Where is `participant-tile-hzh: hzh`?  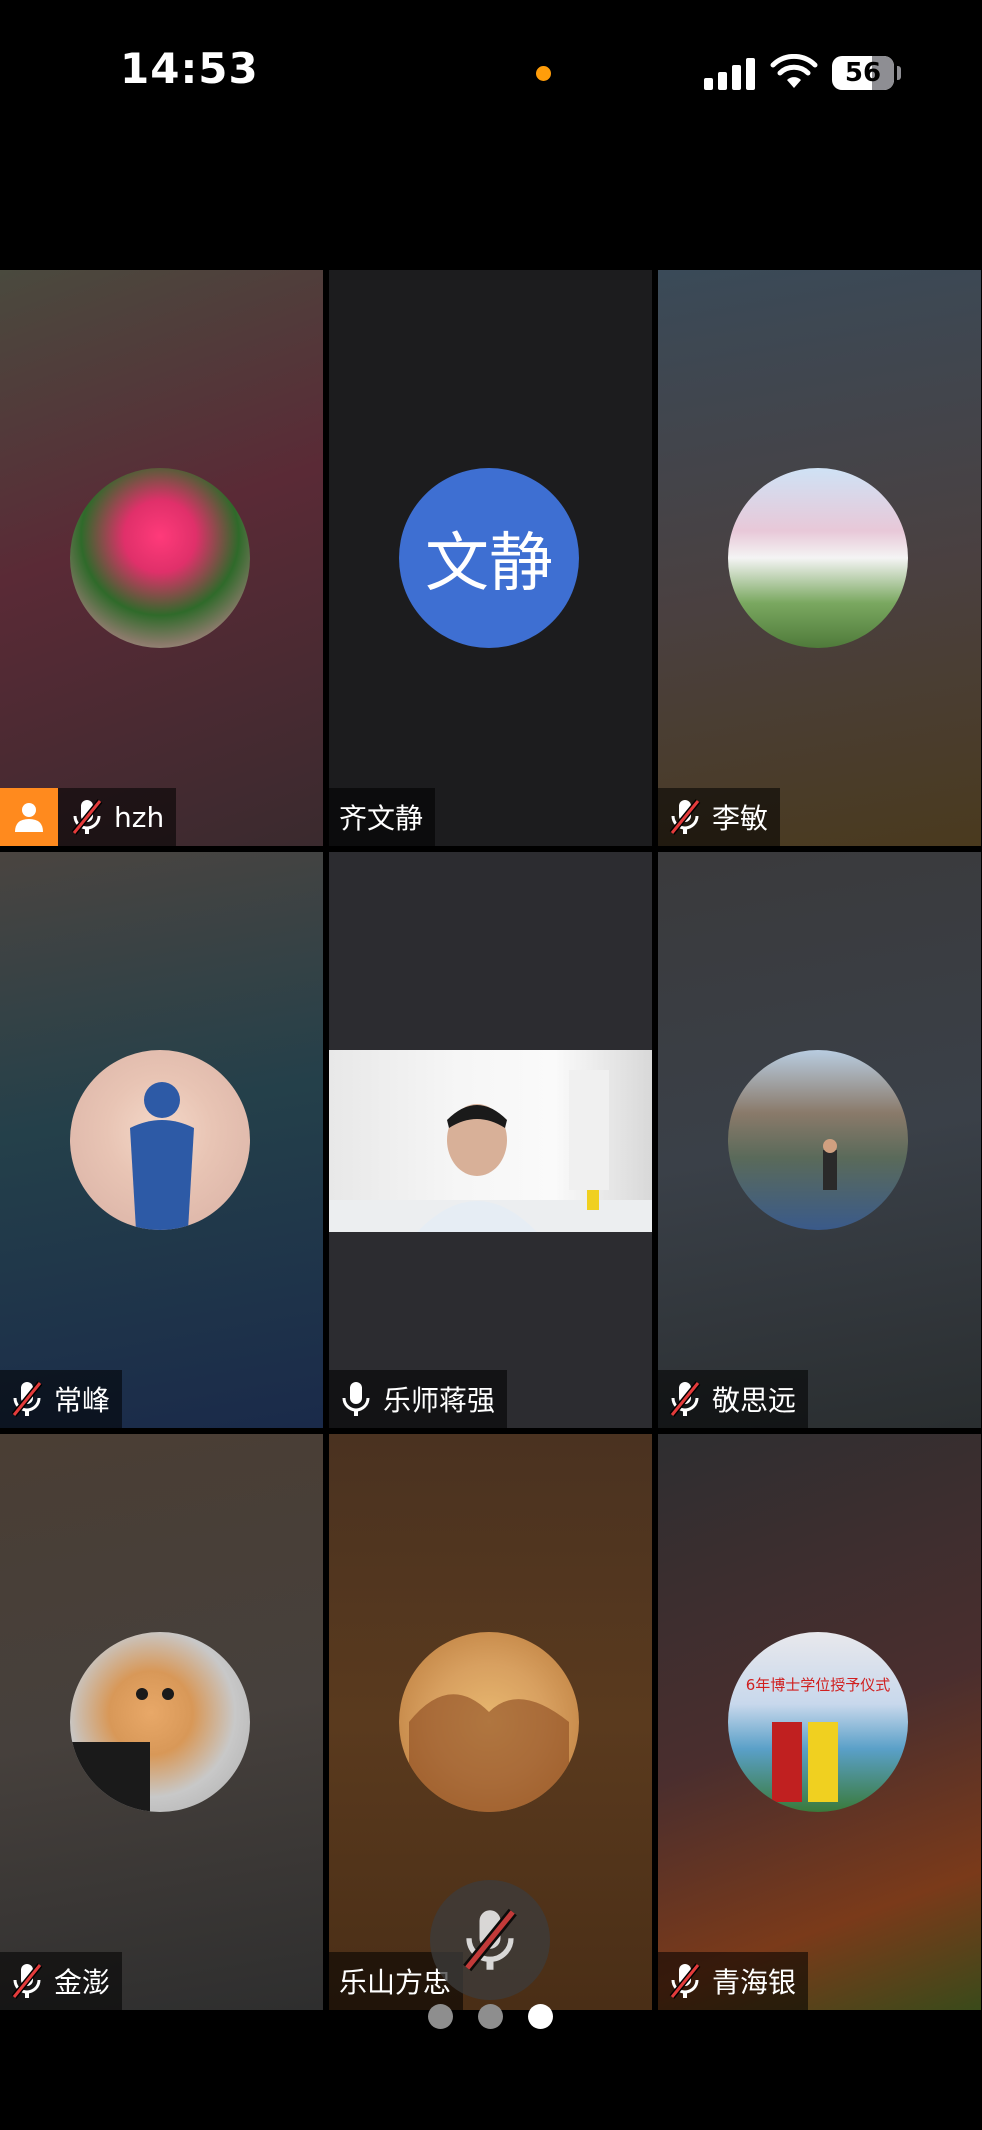 participant-tile-hzh: hzh is located at coordinates (161, 558).